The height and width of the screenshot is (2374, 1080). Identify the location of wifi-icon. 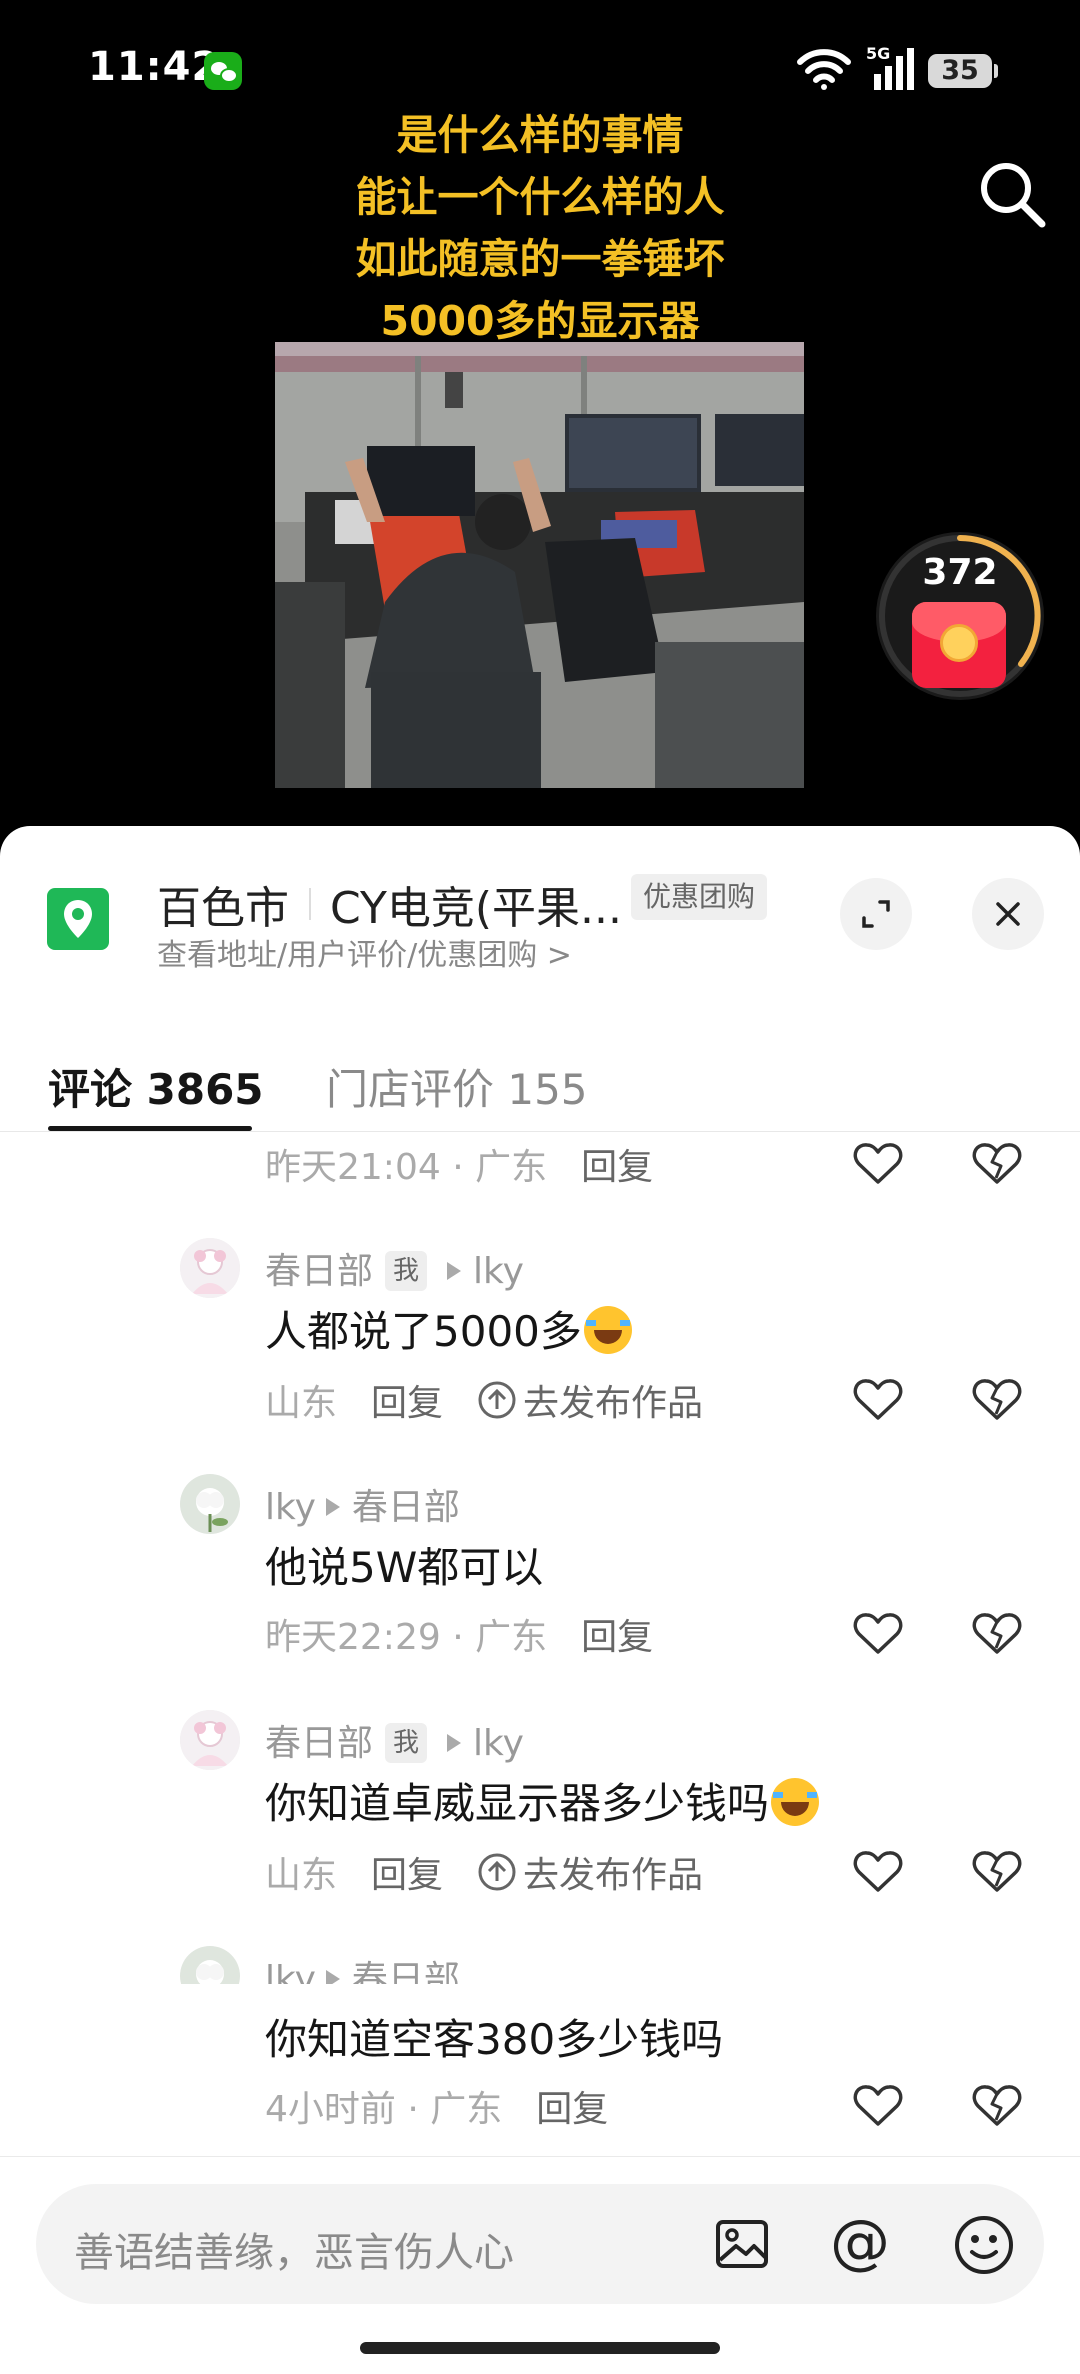
(824, 69).